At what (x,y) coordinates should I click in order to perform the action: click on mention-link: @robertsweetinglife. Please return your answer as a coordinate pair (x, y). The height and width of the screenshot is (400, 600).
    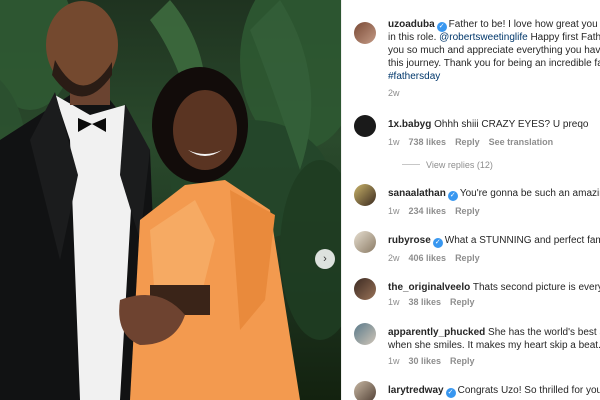
    Looking at the image, I should click on (483, 37).